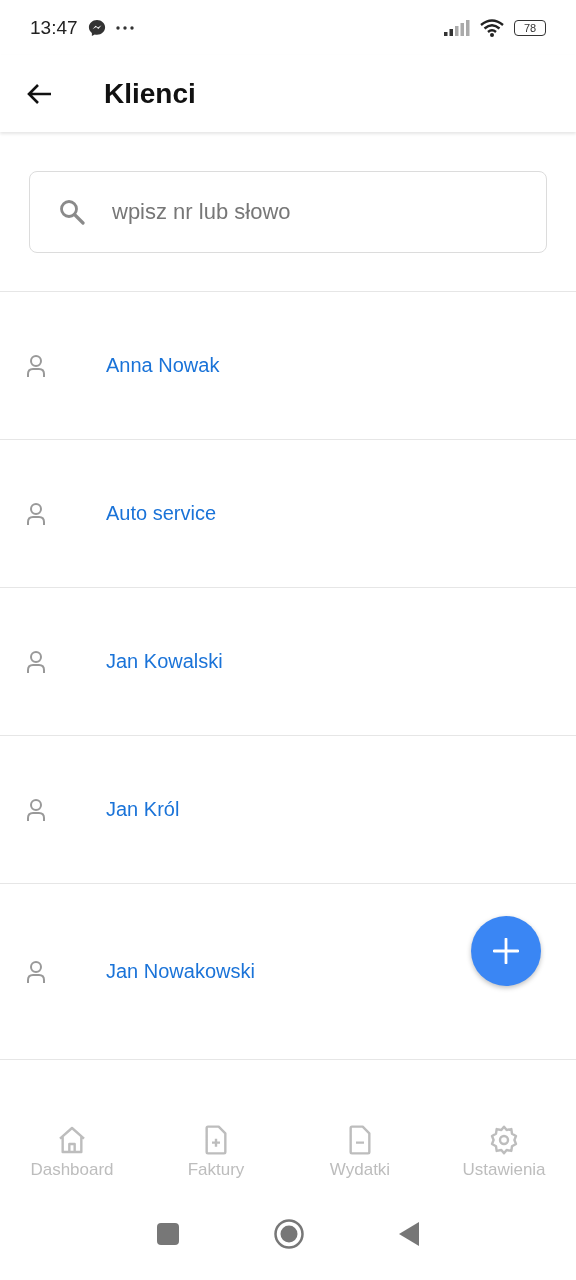  Describe the element at coordinates (289, 1234) in the screenshot. I see `home-button-icon` at that location.